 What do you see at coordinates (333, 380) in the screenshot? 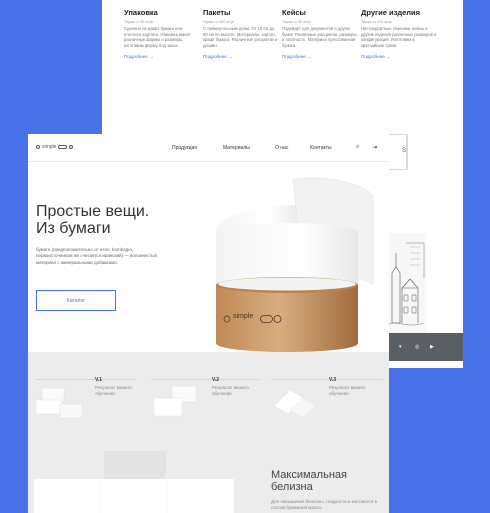
I see `version-label: V.3` at bounding box center [333, 380].